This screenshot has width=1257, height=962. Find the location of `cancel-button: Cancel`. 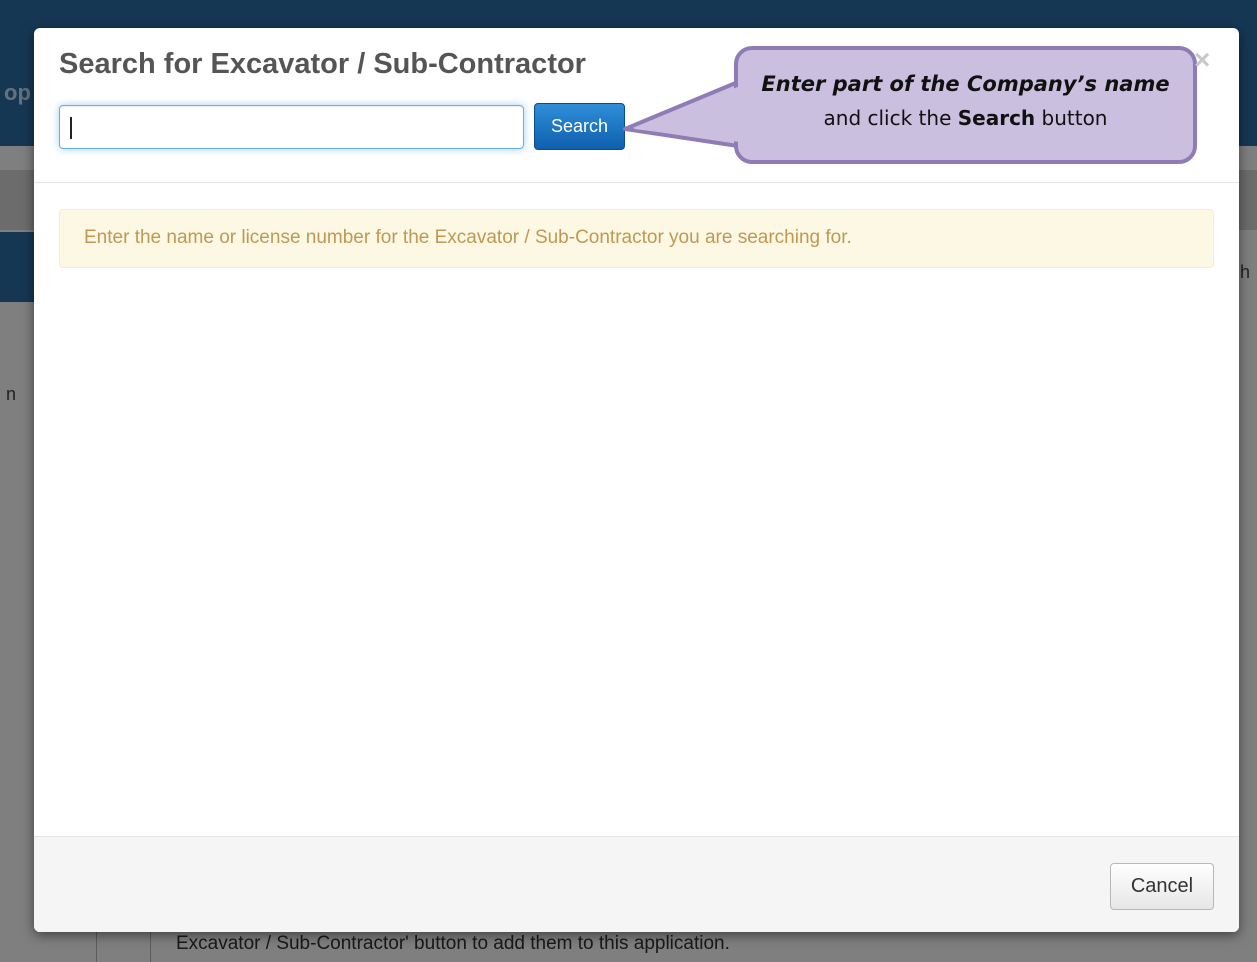

cancel-button: Cancel is located at coordinates (1162, 886).